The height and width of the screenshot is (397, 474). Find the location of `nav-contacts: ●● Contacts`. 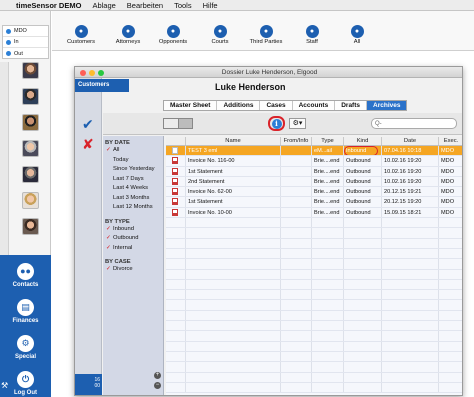

nav-contacts: ●● Contacts is located at coordinates (25, 275).